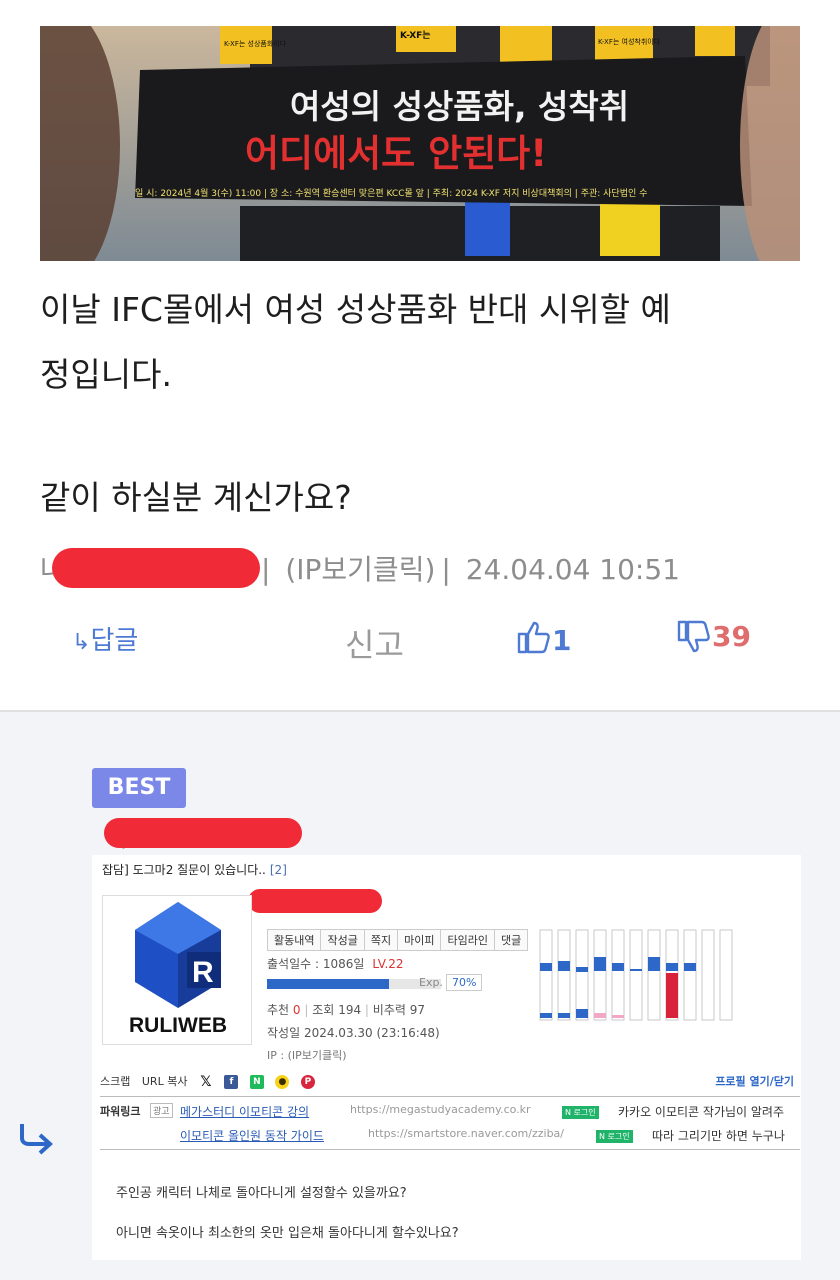  Describe the element at coordinates (636, 975) in the screenshot. I see `activity-chart` at that location.